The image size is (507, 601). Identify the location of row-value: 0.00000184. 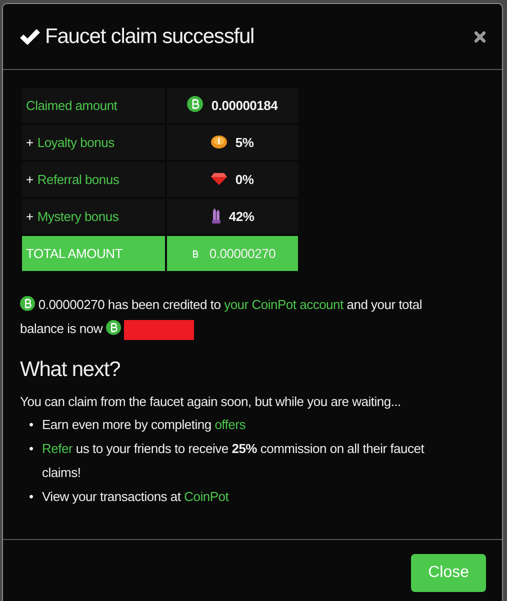
(244, 105).